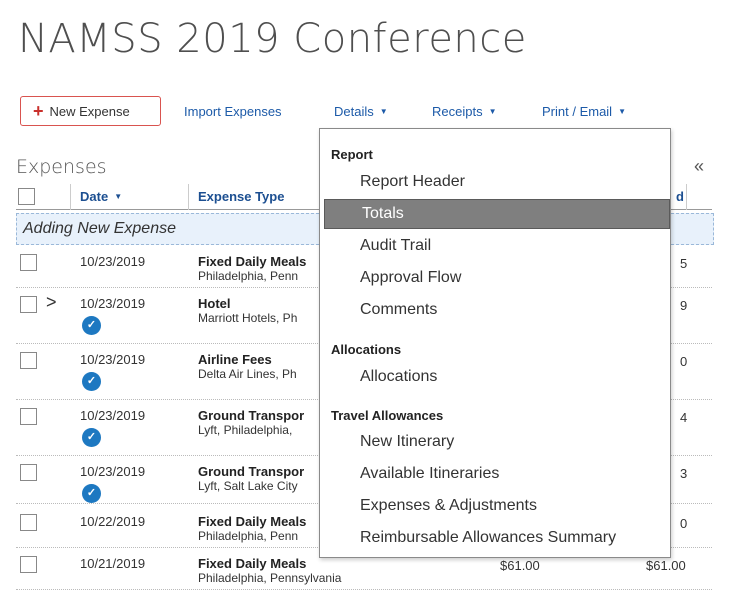 The height and width of the screenshot is (612, 750). What do you see at coordinates (113, 521) in the screenshot?
I see `row-date: 10/22/2019` at bounding box center [113, 521].